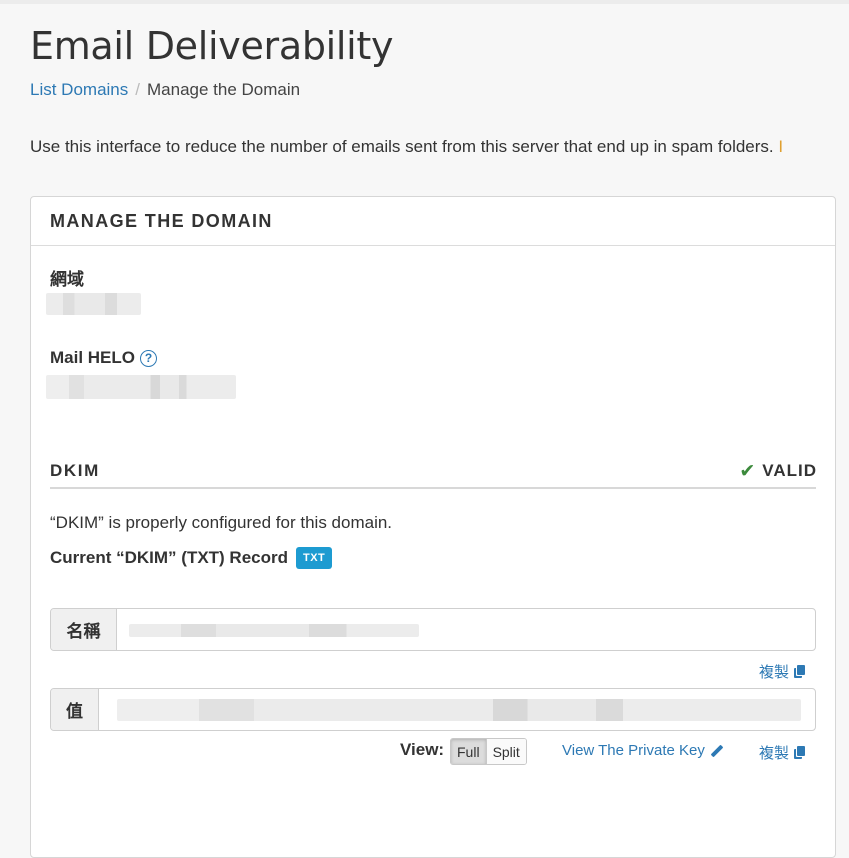 This screenshot has width=849, height=858. I want to click on dkim-status-text: VALID, so click(789, 470).